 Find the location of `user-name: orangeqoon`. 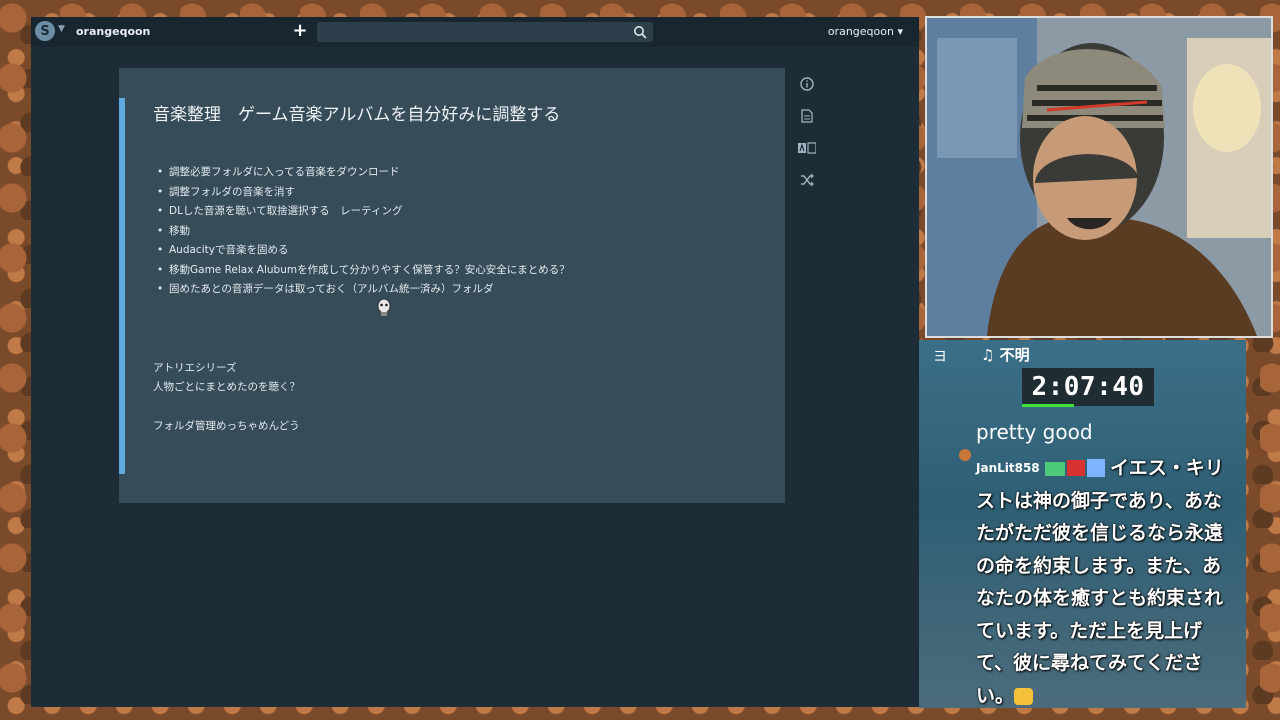

user-name: orangeqoon is located at coordinates (860, 31).